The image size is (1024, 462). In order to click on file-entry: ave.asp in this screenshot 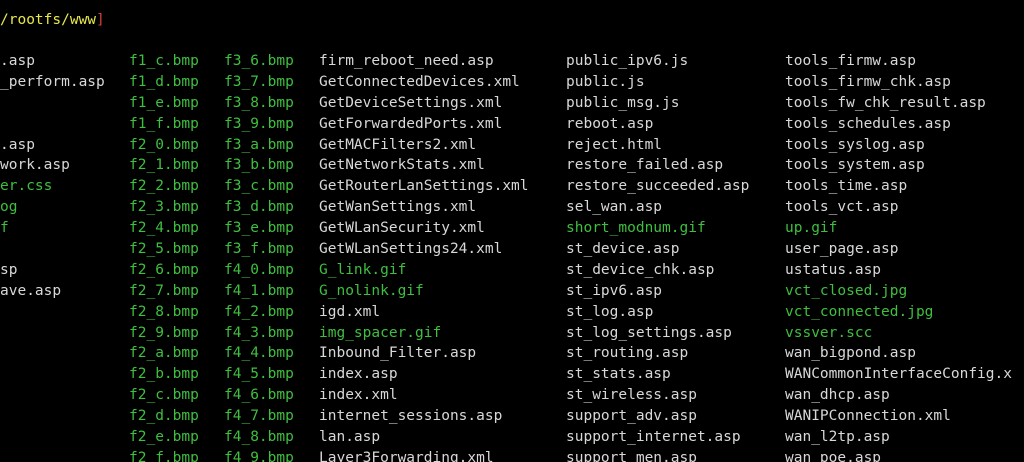, I will do `click(31, 290)`.